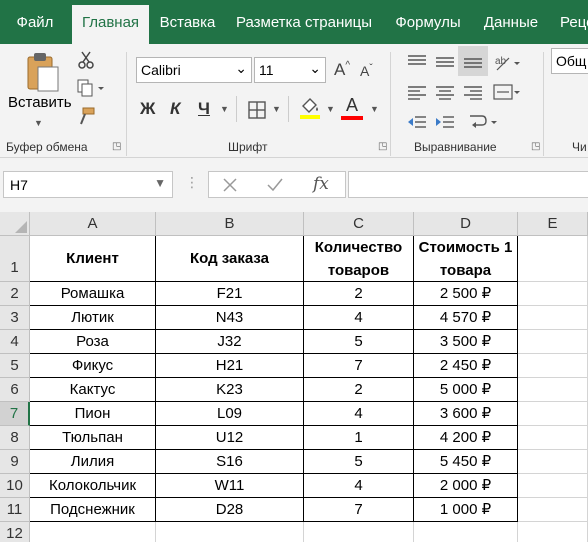 Image resolution: width=588 pixels, height=542 pixels. Describe the element at coordinates (466, 462) in the screenshot. I see `table-cell: 5 450 ₽` at that location.